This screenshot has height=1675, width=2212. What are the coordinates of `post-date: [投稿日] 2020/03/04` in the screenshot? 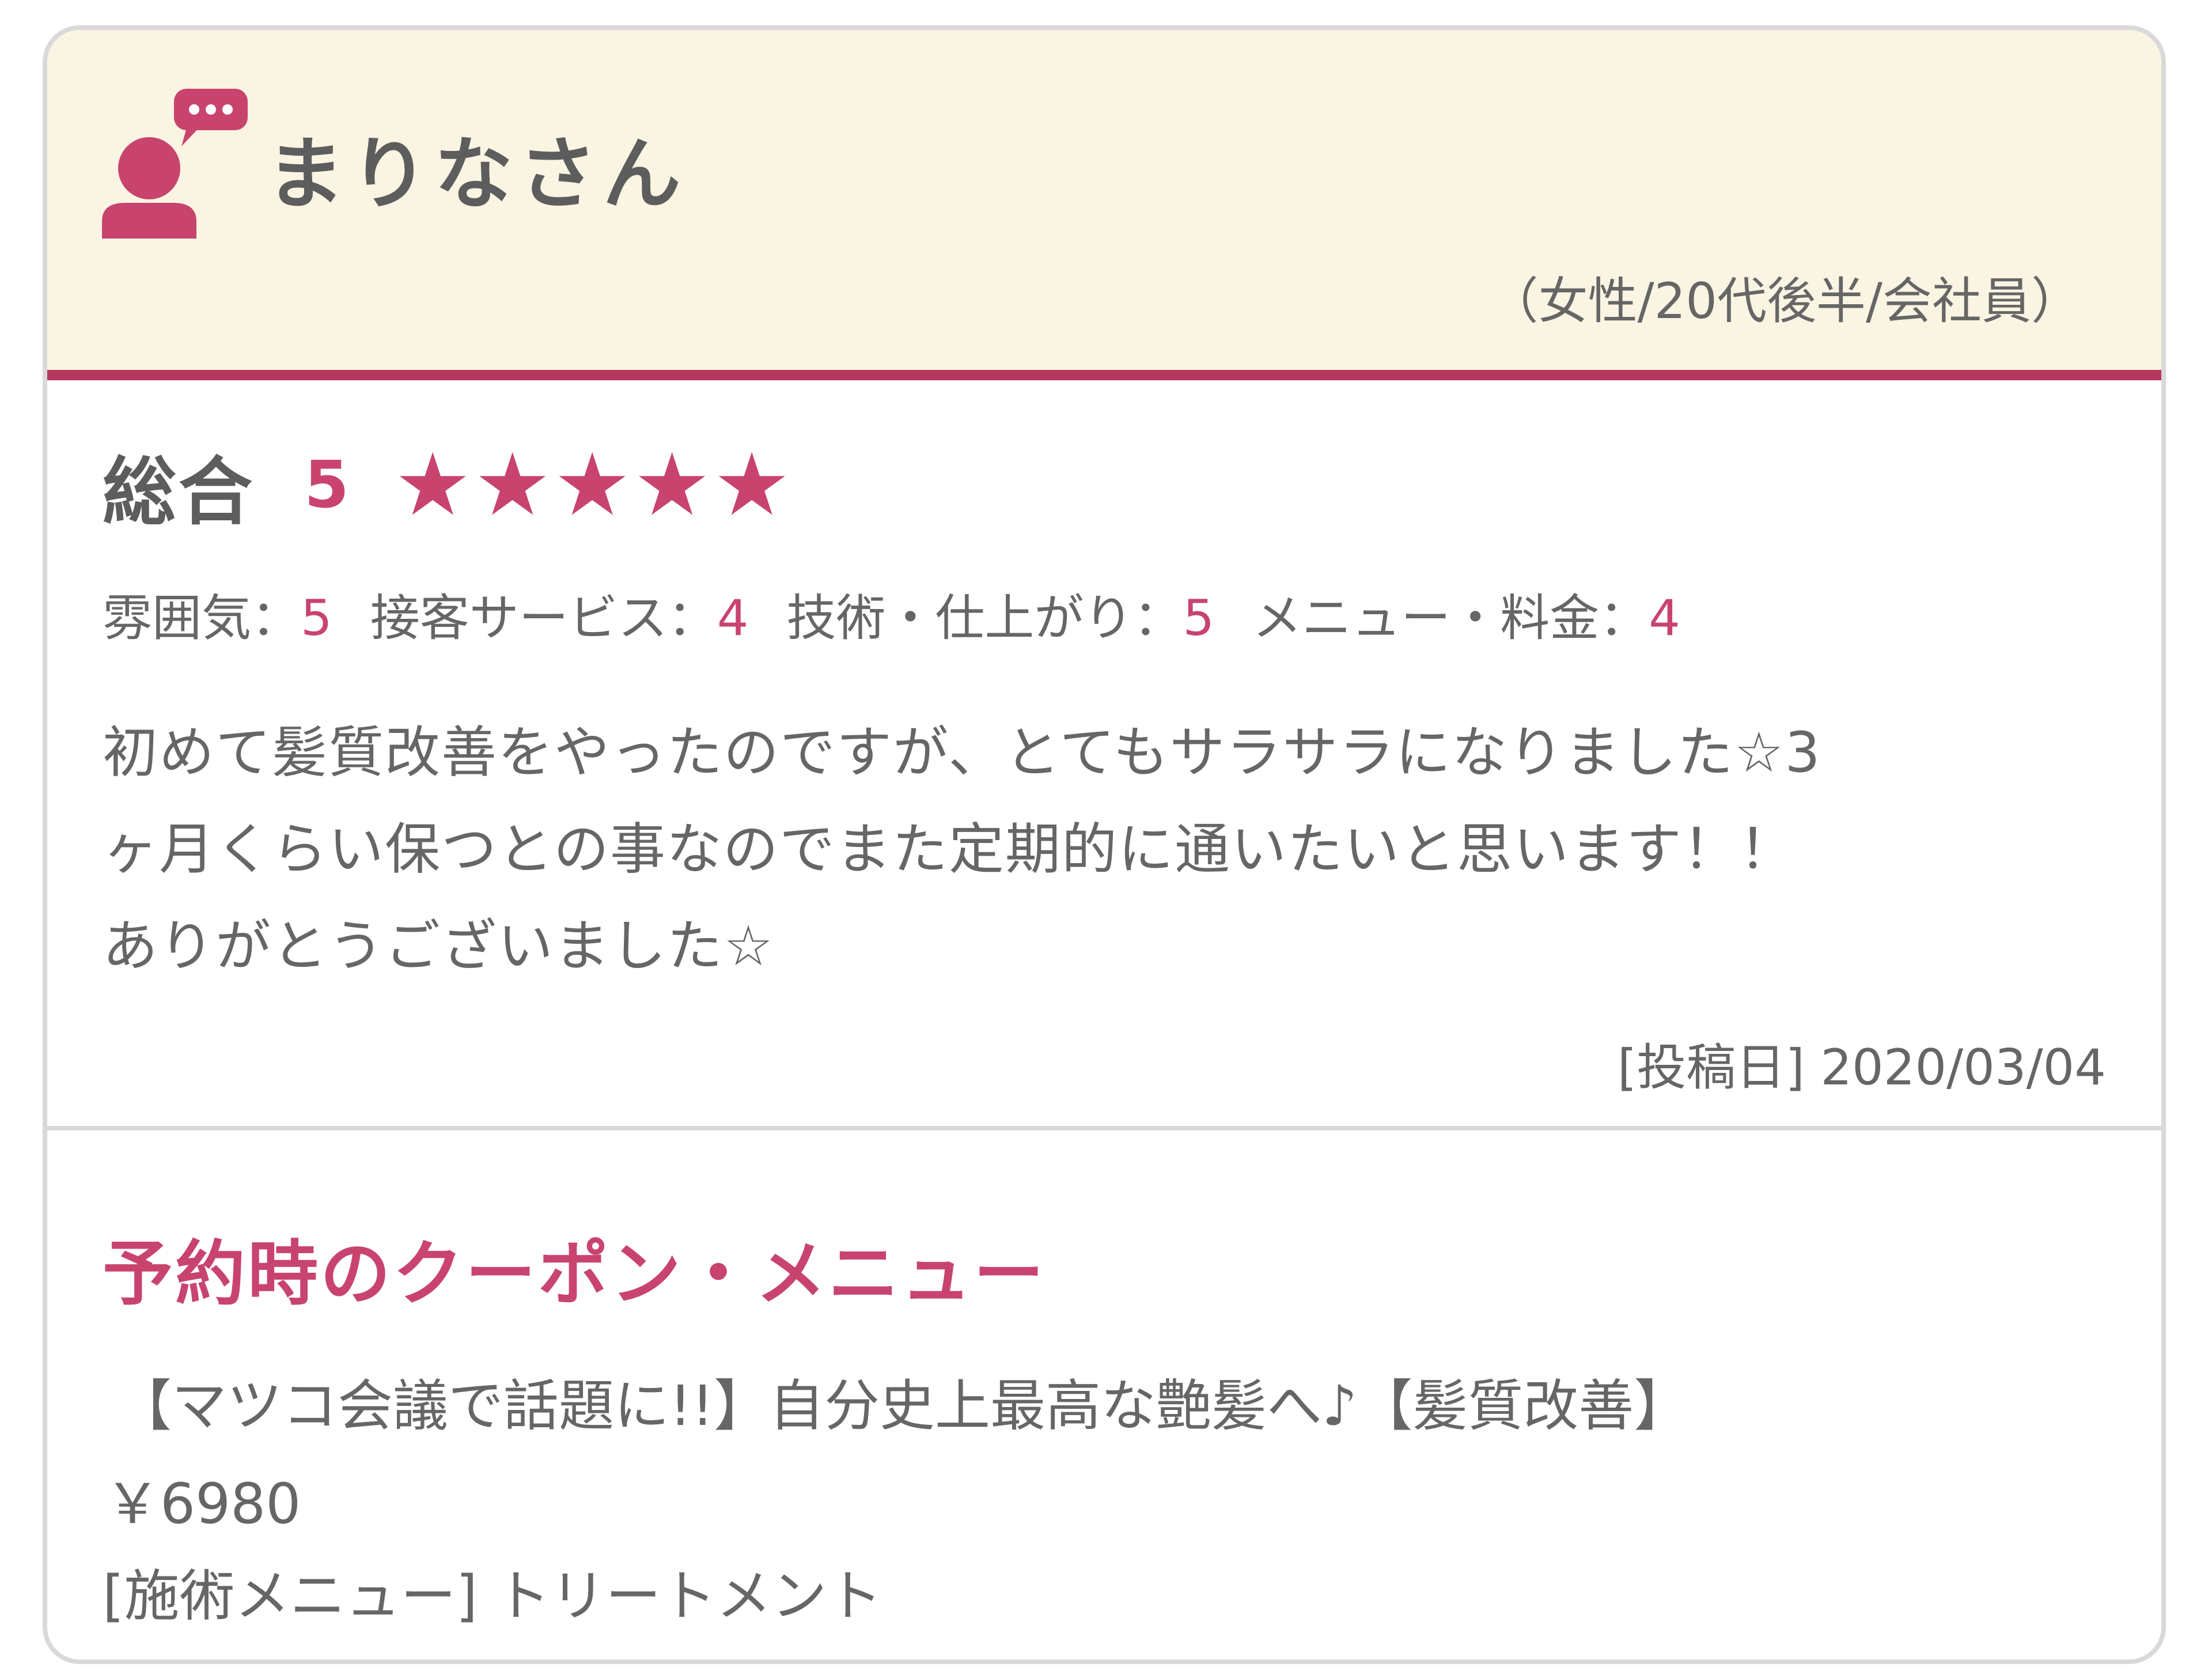 It's located at (1861, 1067).